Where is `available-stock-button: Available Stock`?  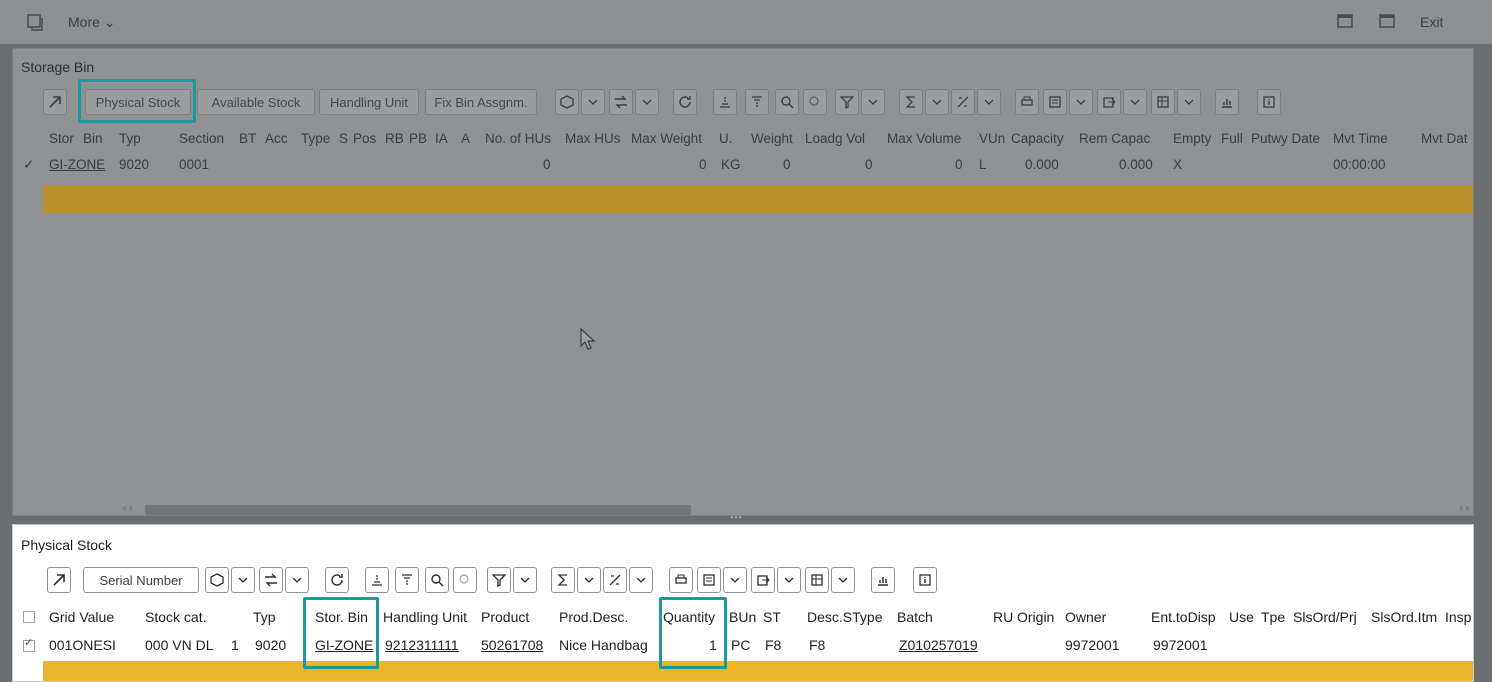 available-stock-button: Available Stock is located at coordinates (256, 102).